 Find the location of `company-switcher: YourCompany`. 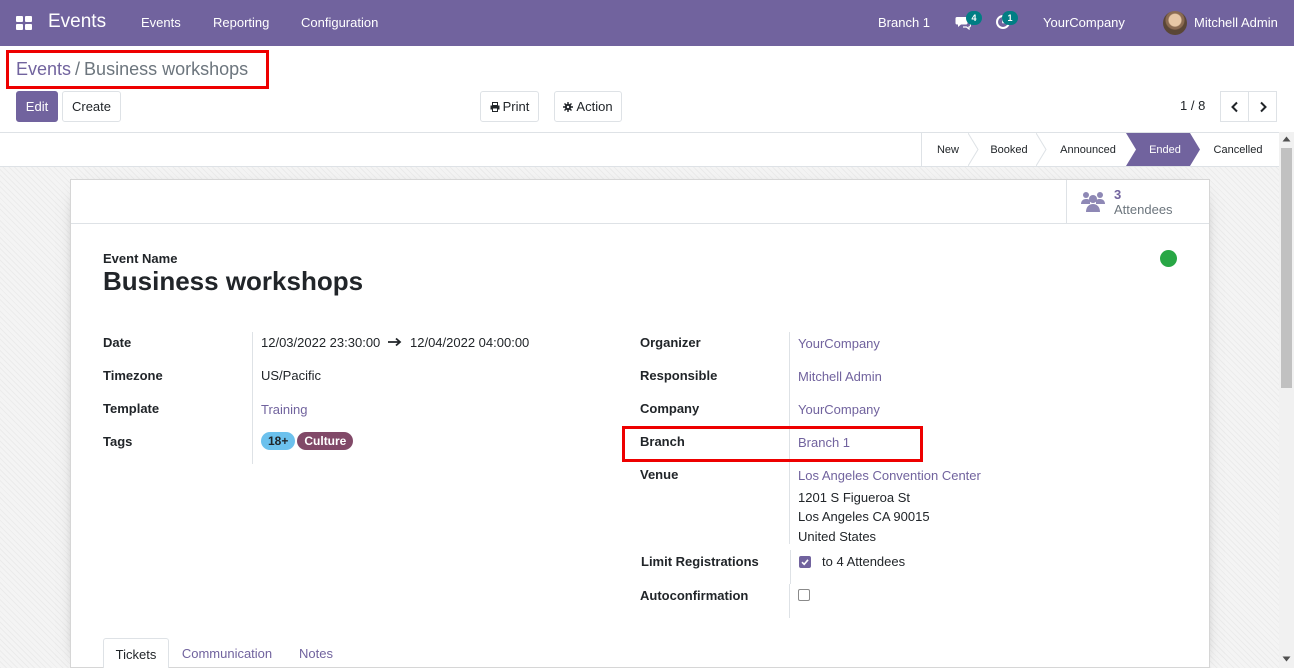

company-switcher: YourCompany is located at coordinates (1084, 22).